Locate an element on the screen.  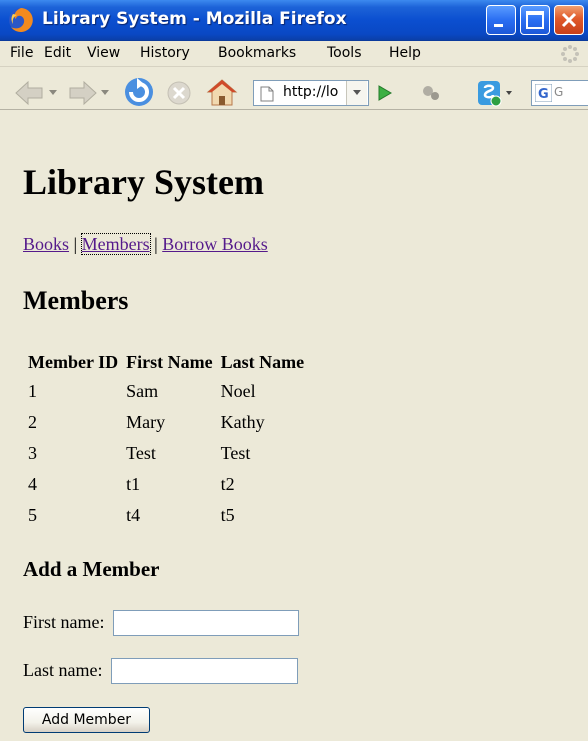
cell-first-name: t4 is located at coordinates (133, 515).